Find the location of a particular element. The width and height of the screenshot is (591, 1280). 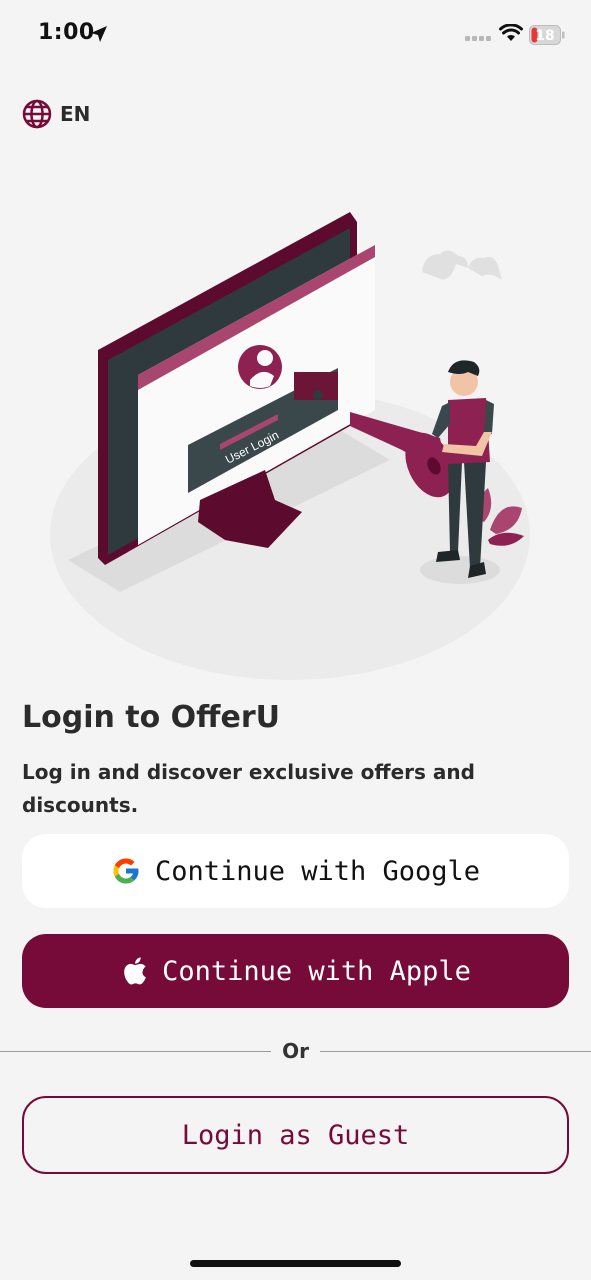

apple-logo-icon is located at coordinates (135, 971).